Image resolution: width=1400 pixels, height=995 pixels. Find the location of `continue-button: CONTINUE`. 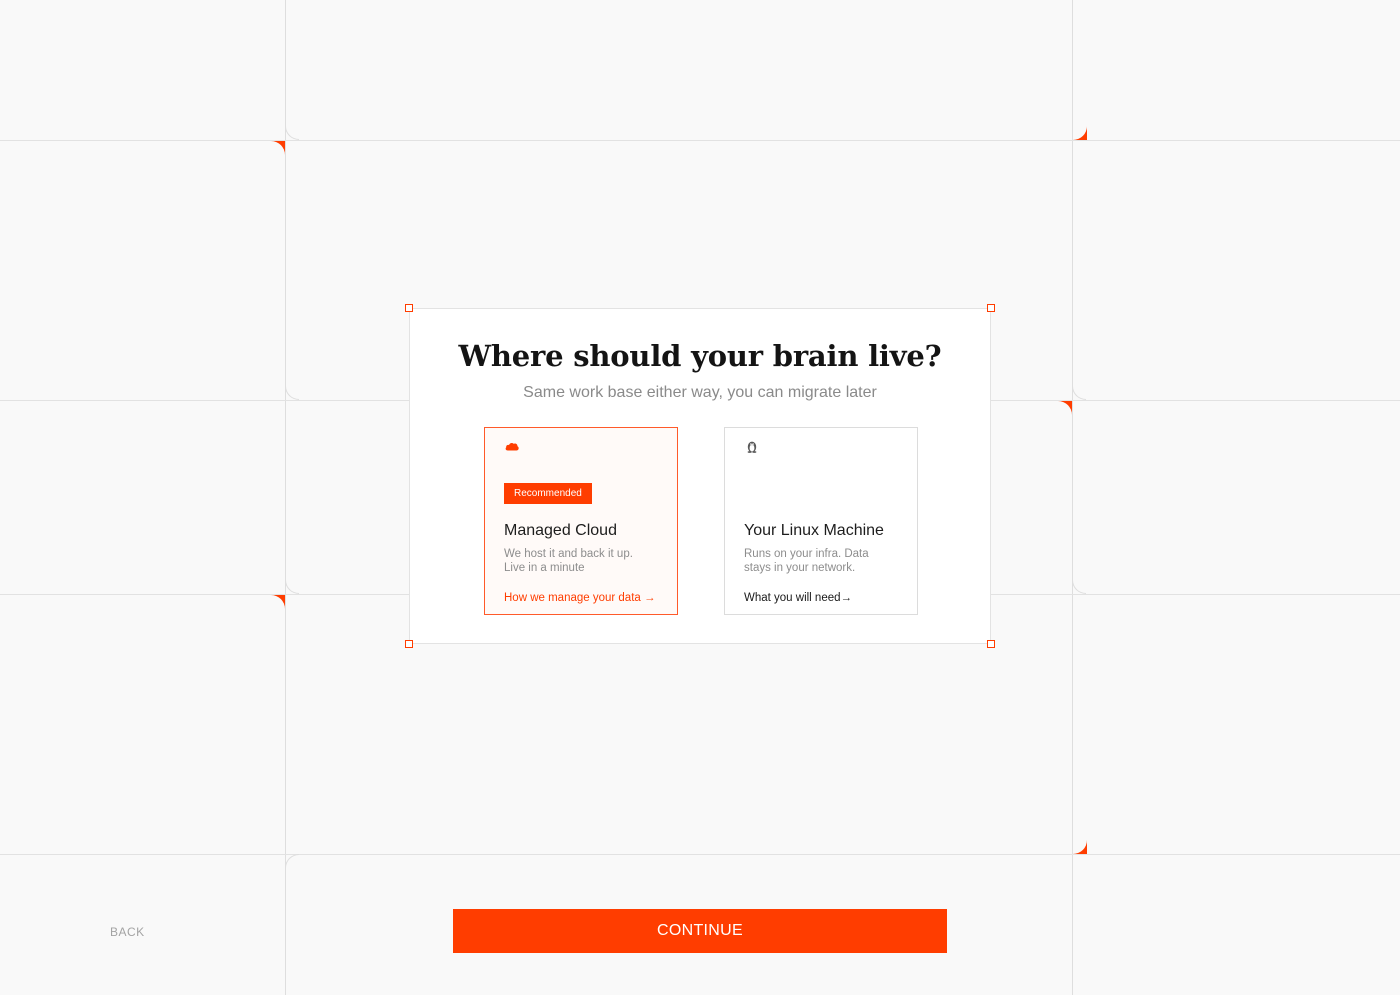

continue-button: CONTINUE is located at coordinates (700, 931).